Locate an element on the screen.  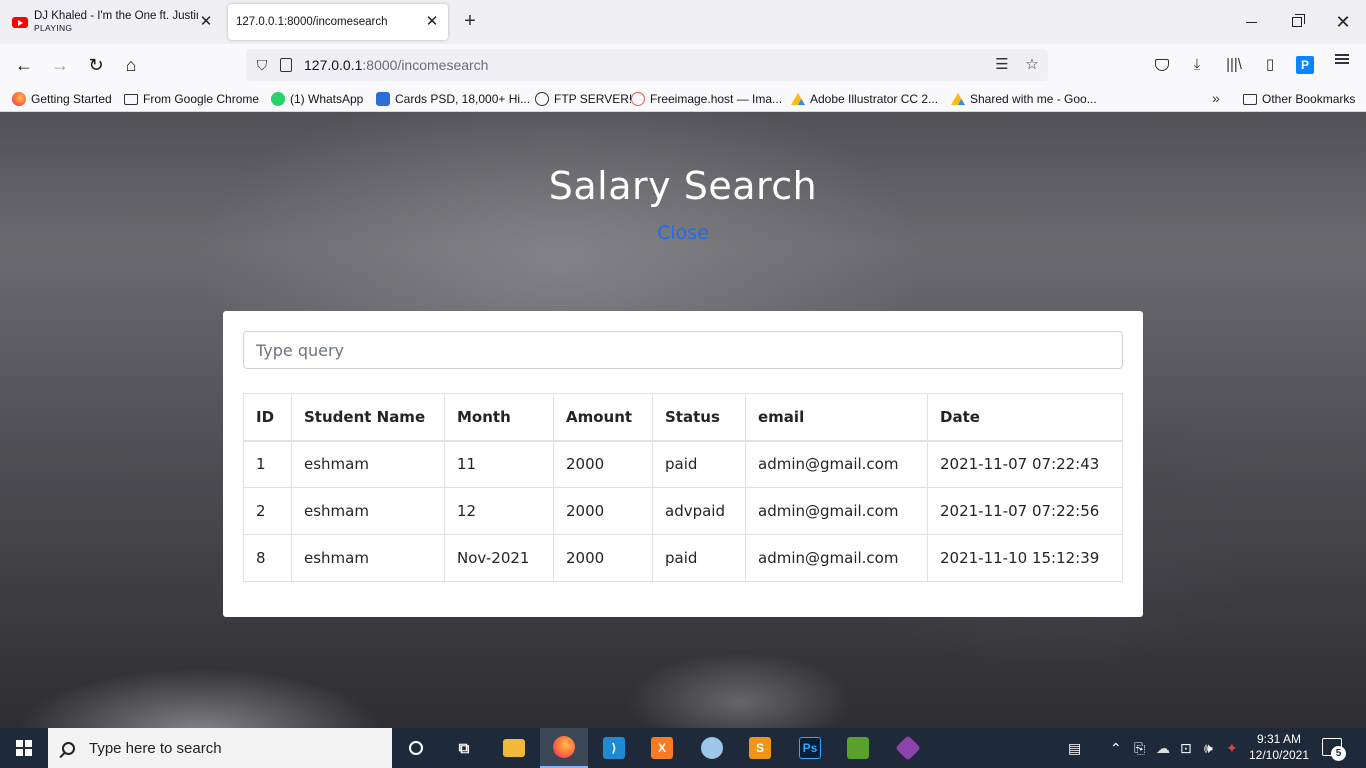
tray-app-button: ✦ is located at coordinates (1232, 748).